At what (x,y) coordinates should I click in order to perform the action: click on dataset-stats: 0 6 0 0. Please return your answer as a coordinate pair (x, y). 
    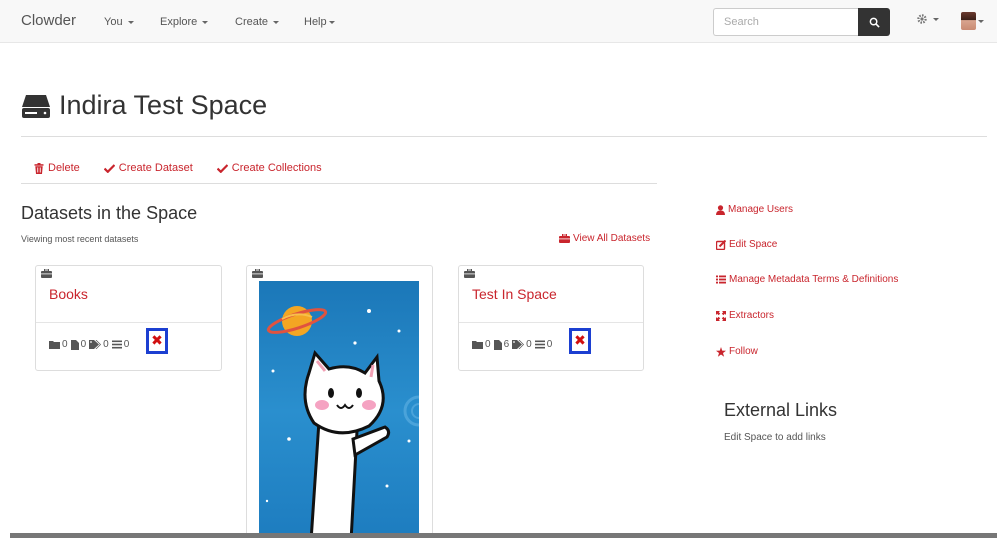
    Looking at the image, I should click on (513, 344).